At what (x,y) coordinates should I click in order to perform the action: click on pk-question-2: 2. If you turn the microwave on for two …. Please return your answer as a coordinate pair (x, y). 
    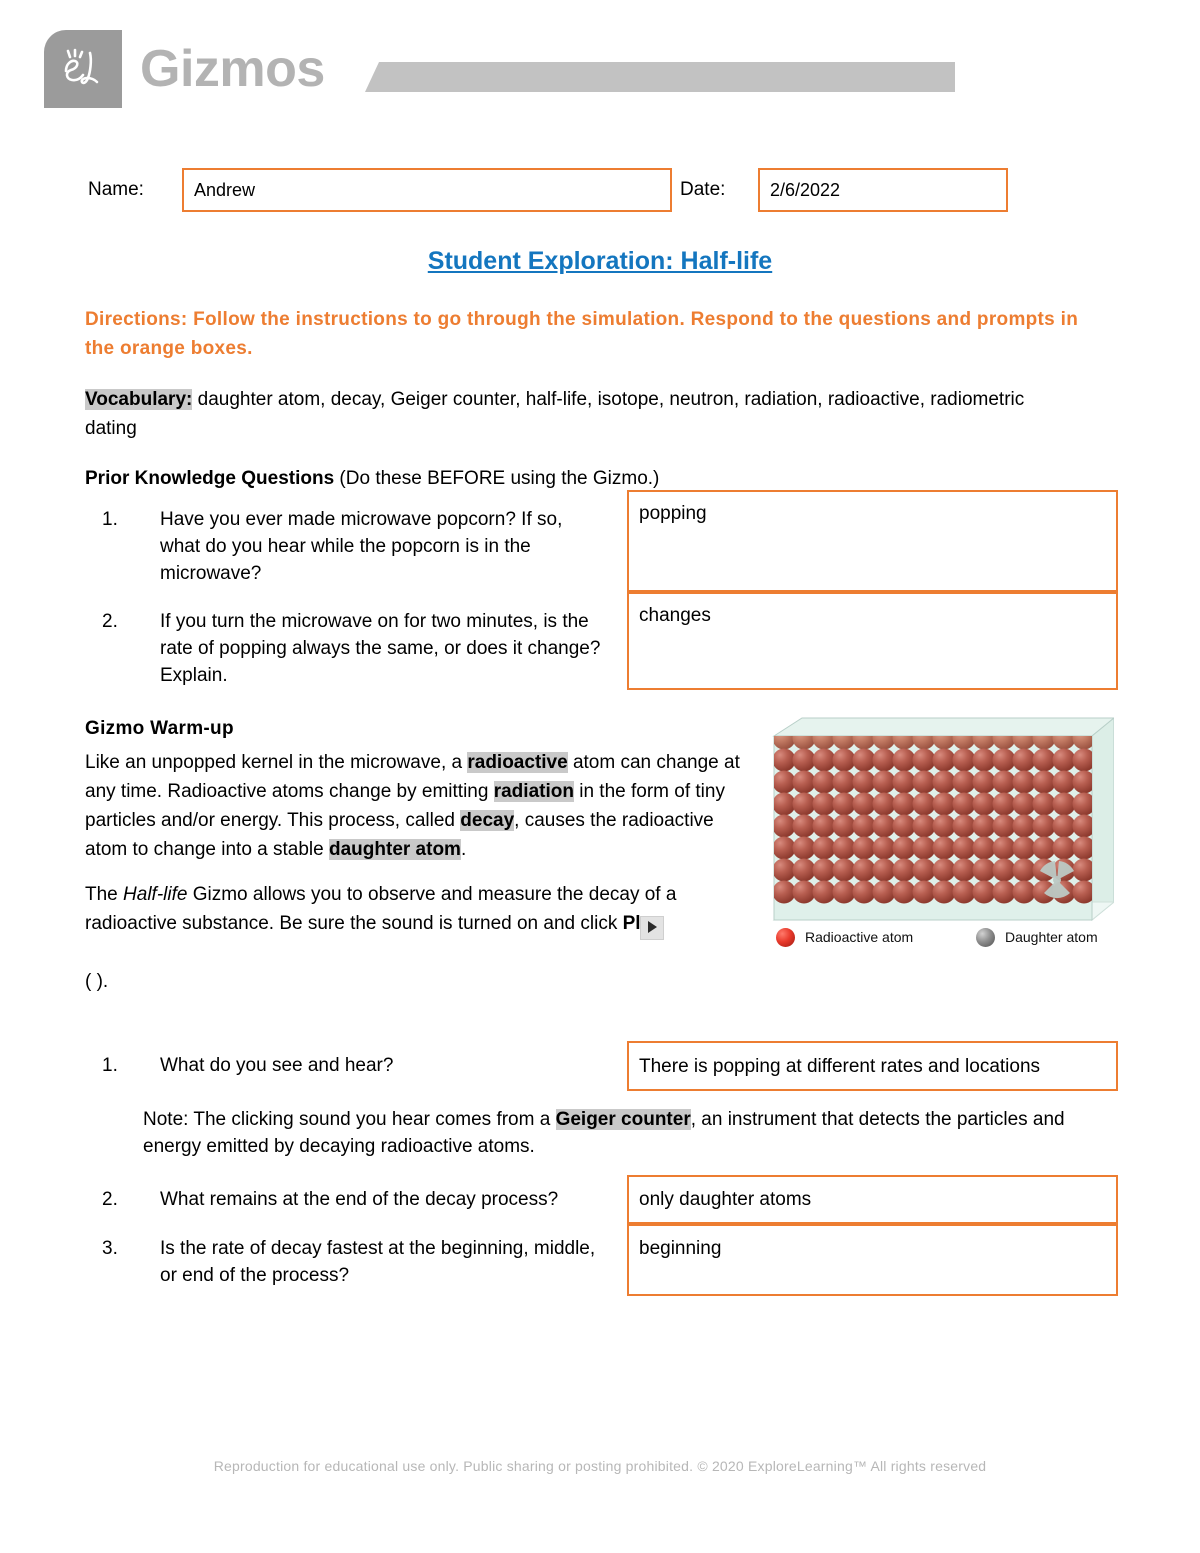
    Looking at the image, I should click on (352, 648).